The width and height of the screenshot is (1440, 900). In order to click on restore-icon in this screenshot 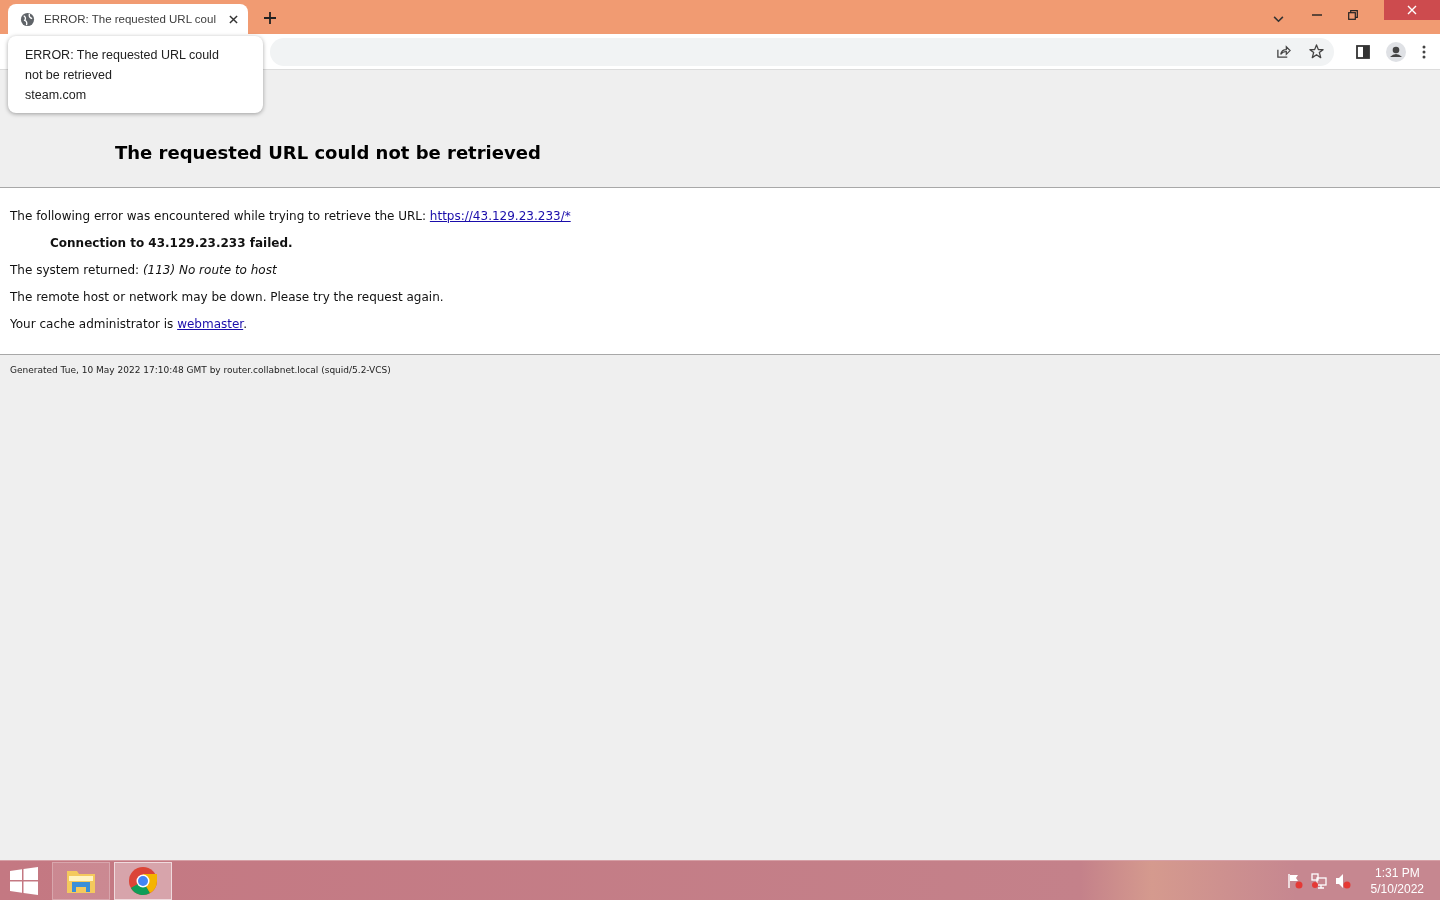, I will do `click(1353, 15)`.